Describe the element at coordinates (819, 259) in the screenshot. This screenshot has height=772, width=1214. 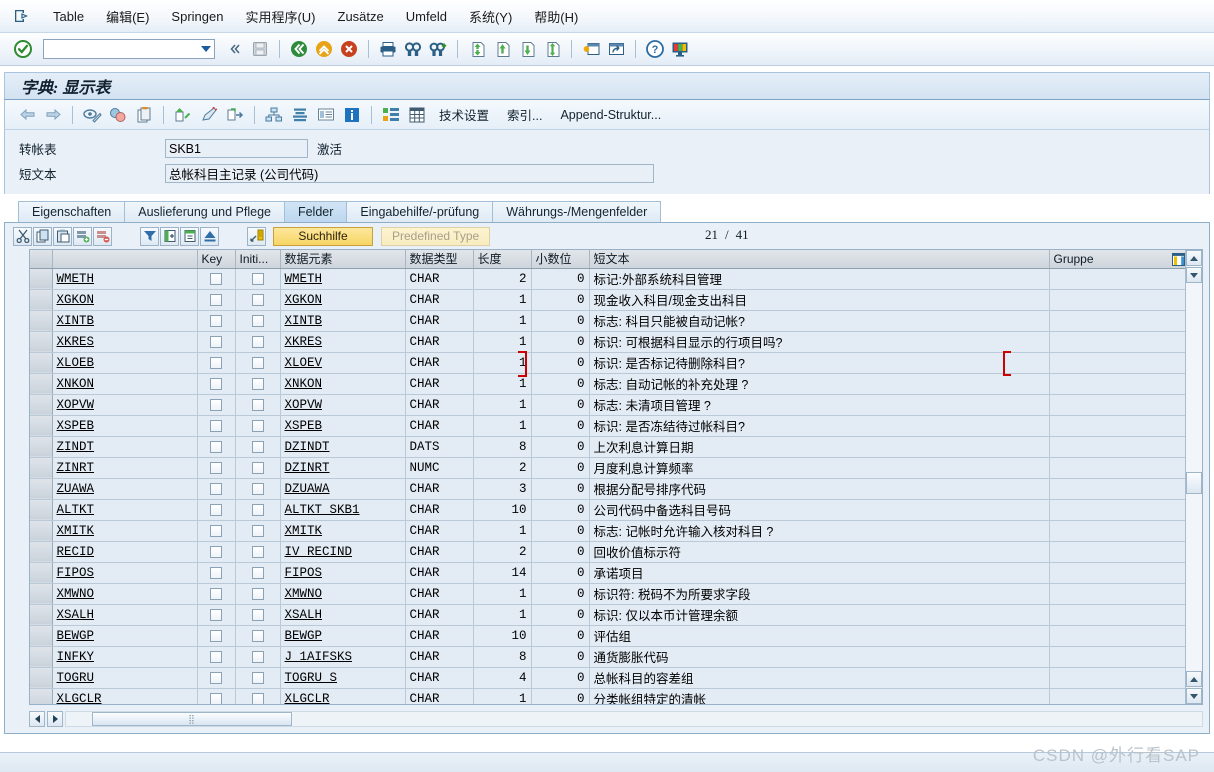
I see `col-short-text: 短文本` at that location.